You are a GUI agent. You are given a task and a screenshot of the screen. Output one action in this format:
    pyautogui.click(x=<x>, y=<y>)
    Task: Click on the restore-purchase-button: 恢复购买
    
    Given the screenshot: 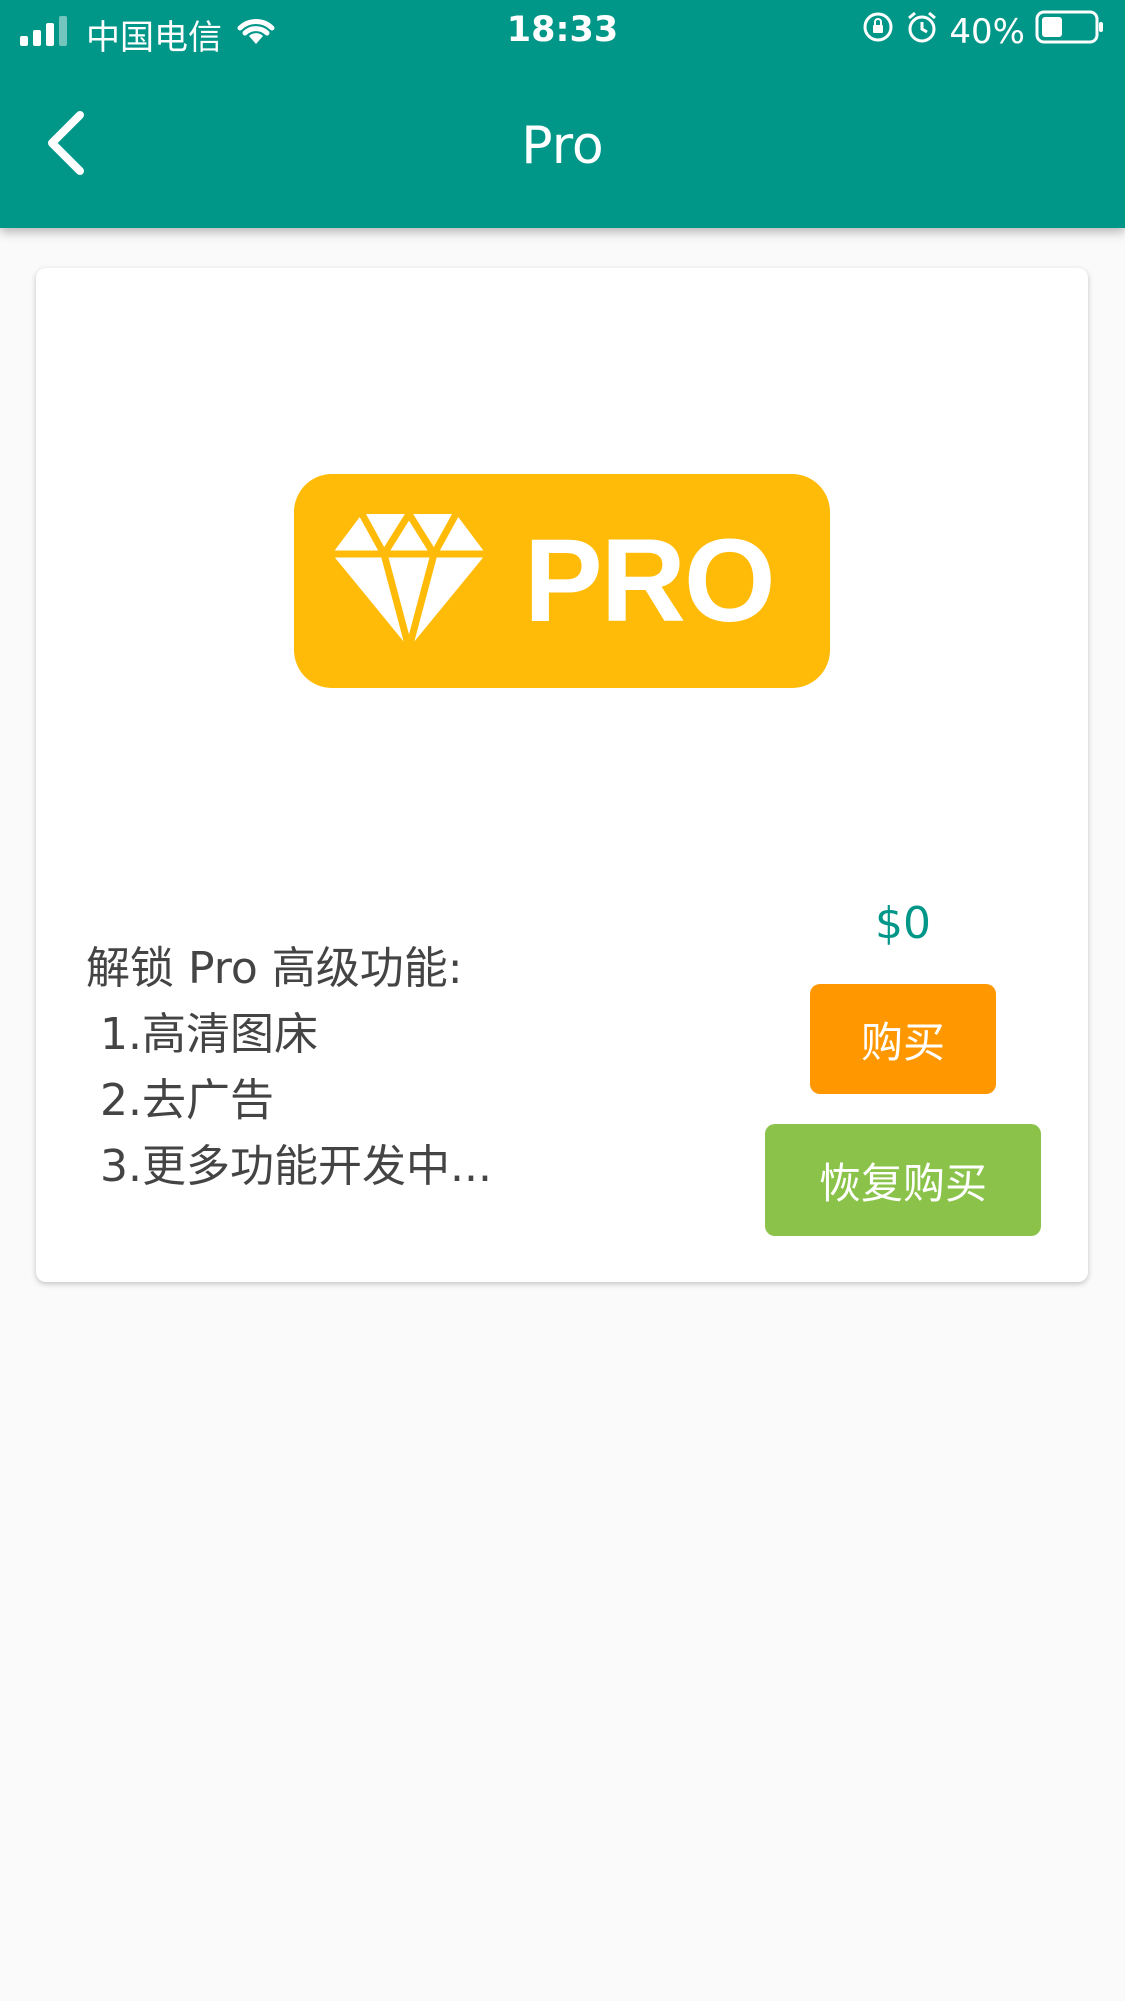 What is the action you would take?
    pyautogui.click(x=903, y=1180)
    